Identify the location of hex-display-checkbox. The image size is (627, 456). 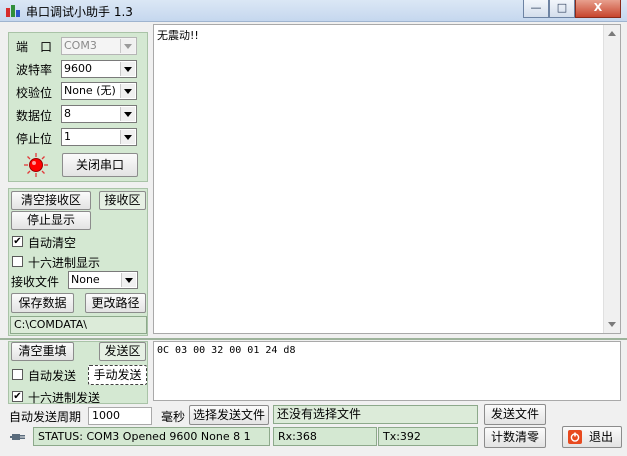
(17, 261).